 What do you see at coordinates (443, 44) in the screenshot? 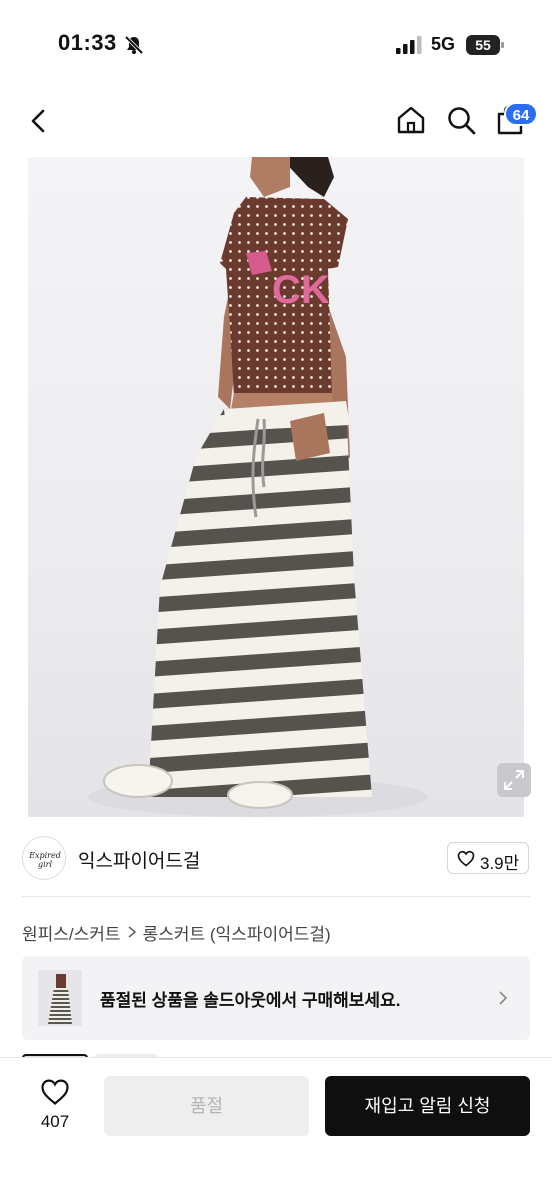
I see `network-label: 5G` at bounding box center [443, 44].